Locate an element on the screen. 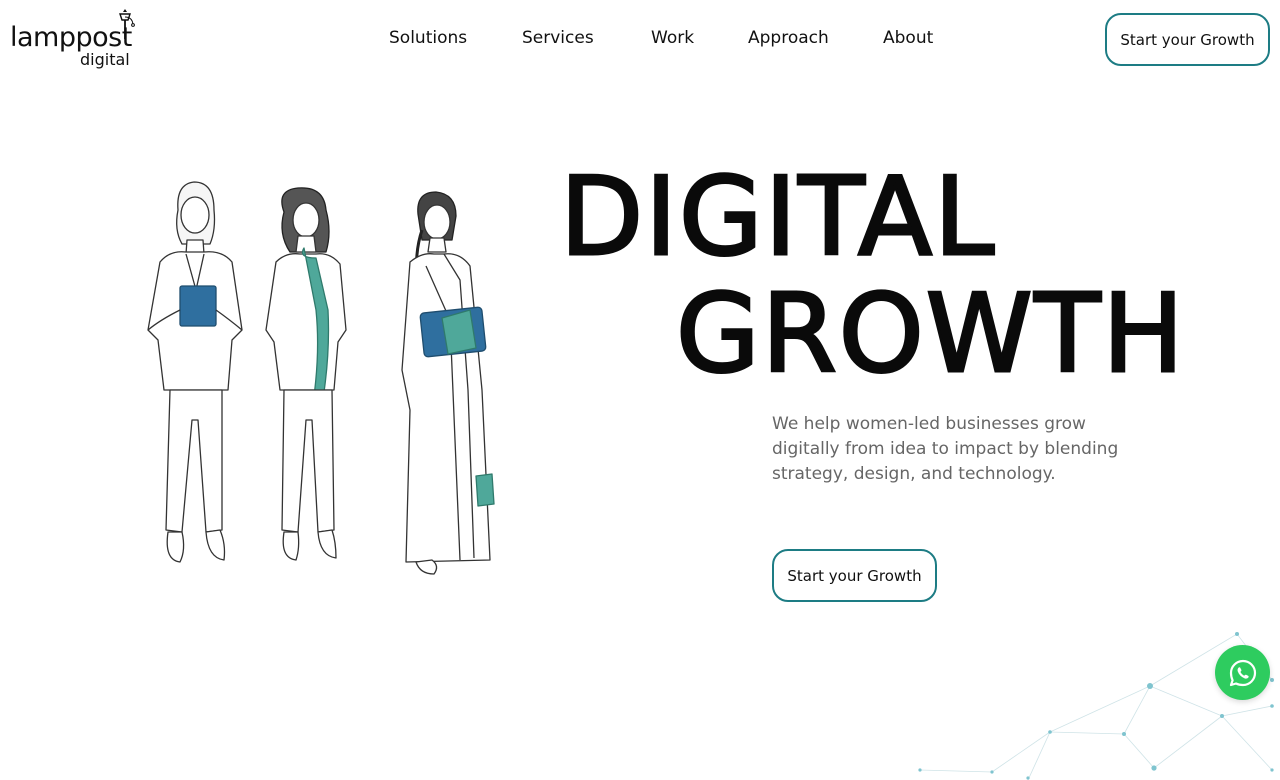 The height and width of the screenshot is (780, 1280). woman-3-figure is located at coordinates (448, 383).